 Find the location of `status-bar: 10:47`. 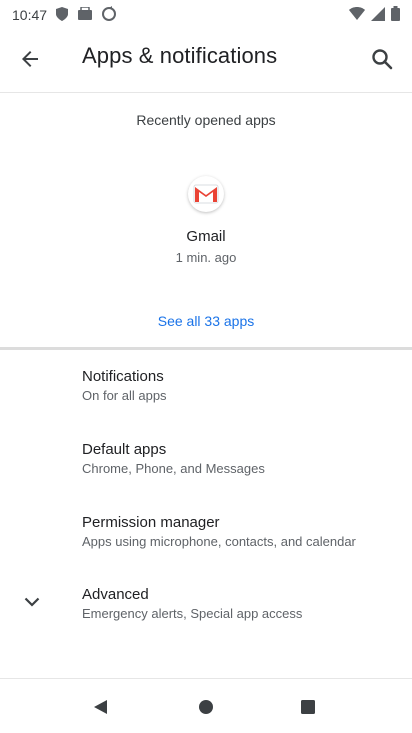

status-bar: 10:47 is located at coordinates (206, 15).